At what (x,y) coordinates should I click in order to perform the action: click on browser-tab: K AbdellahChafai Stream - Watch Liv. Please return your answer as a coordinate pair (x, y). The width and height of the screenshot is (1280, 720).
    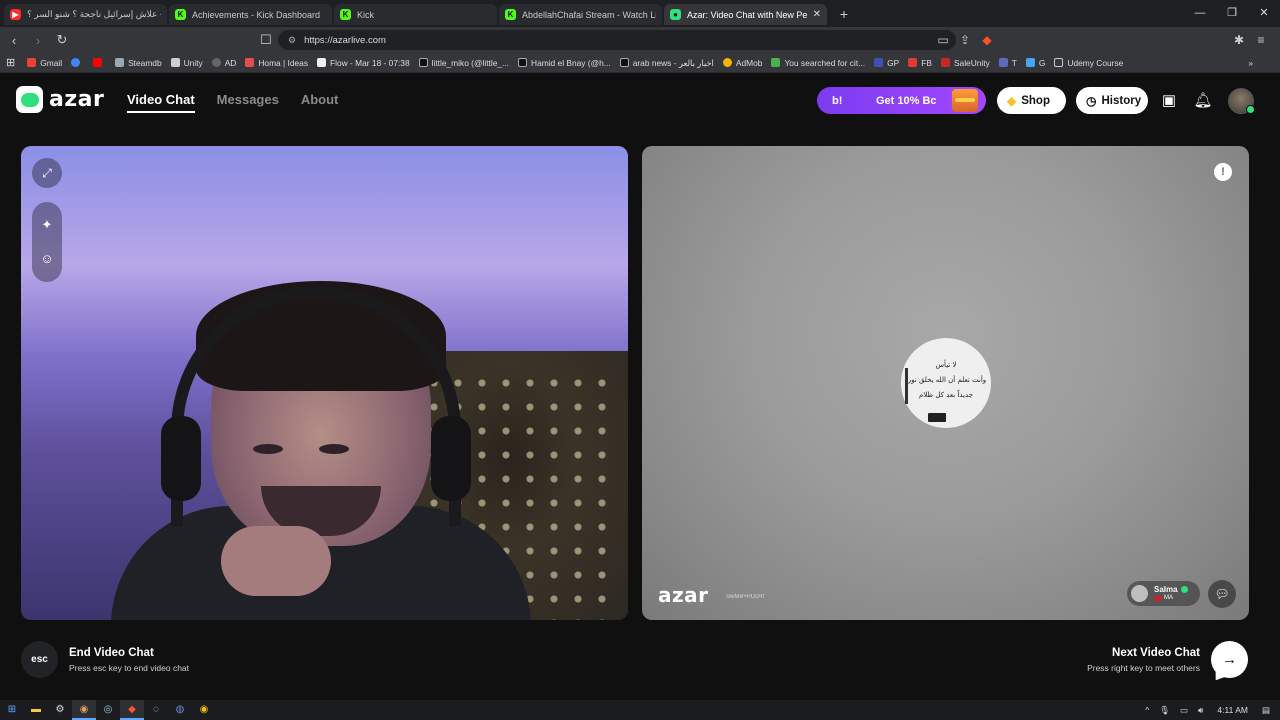
    Looking at the image, I should click on (580, 14).